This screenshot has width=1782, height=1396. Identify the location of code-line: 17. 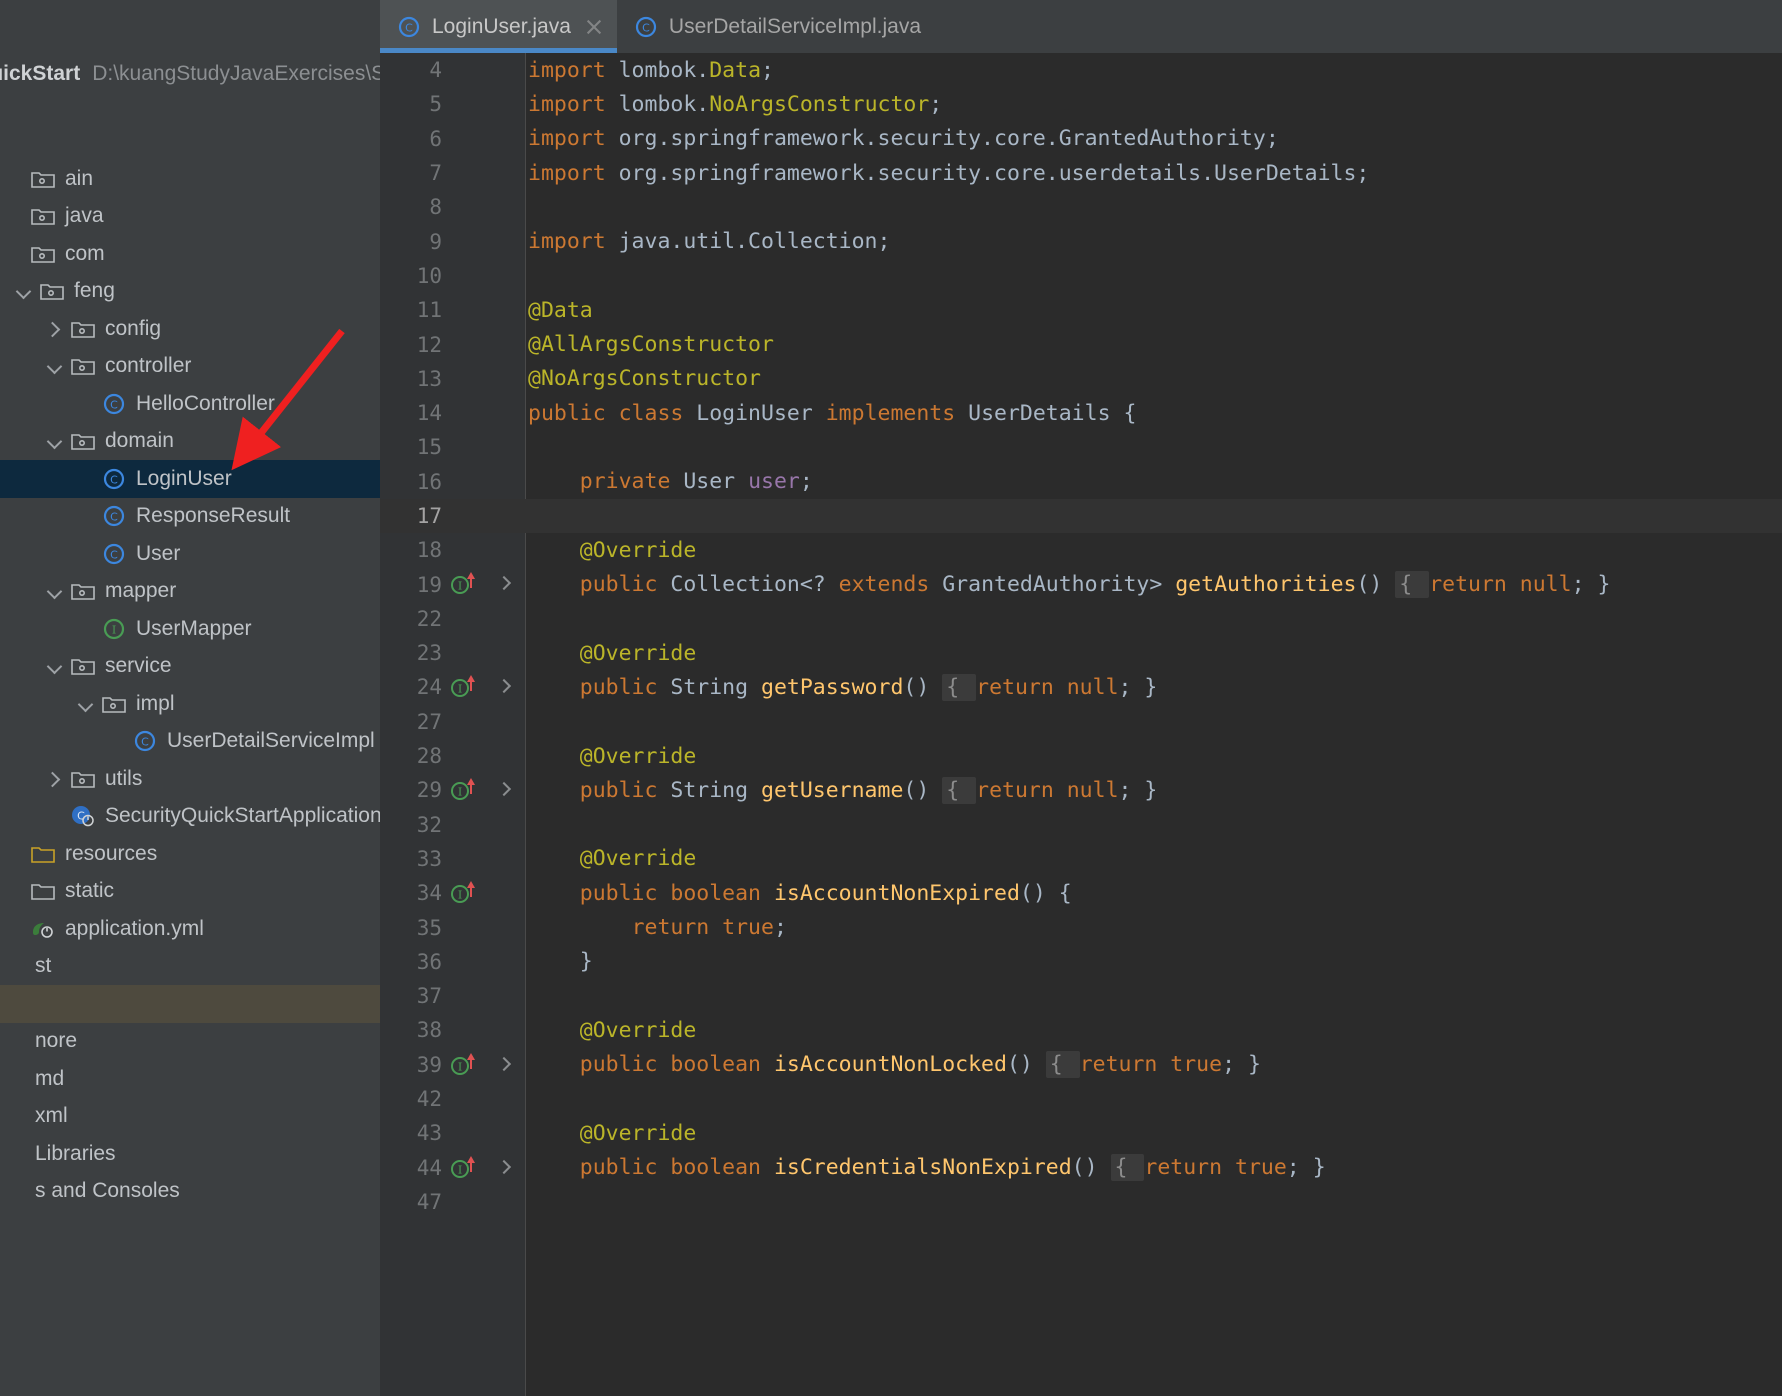
(1081, 516).